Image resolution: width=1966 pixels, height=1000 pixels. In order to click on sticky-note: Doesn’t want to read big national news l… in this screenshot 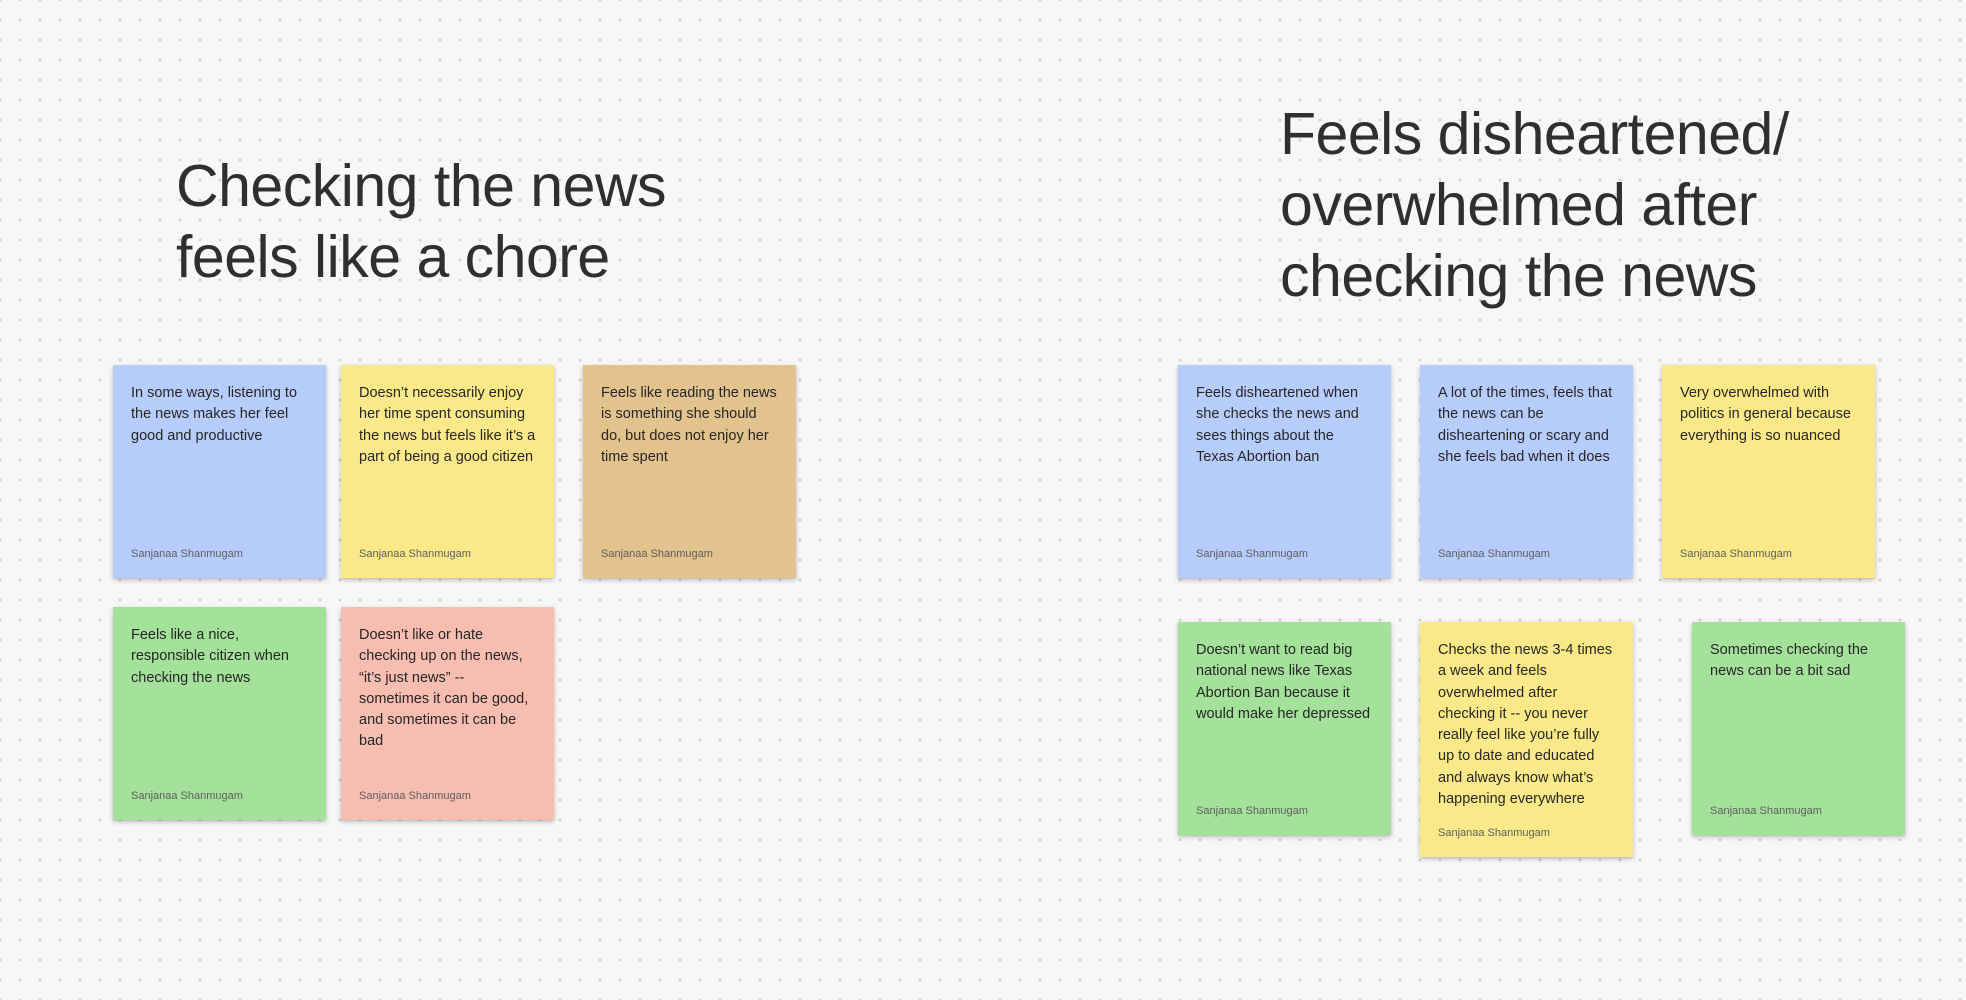, I will do `click(1284, 728)`.